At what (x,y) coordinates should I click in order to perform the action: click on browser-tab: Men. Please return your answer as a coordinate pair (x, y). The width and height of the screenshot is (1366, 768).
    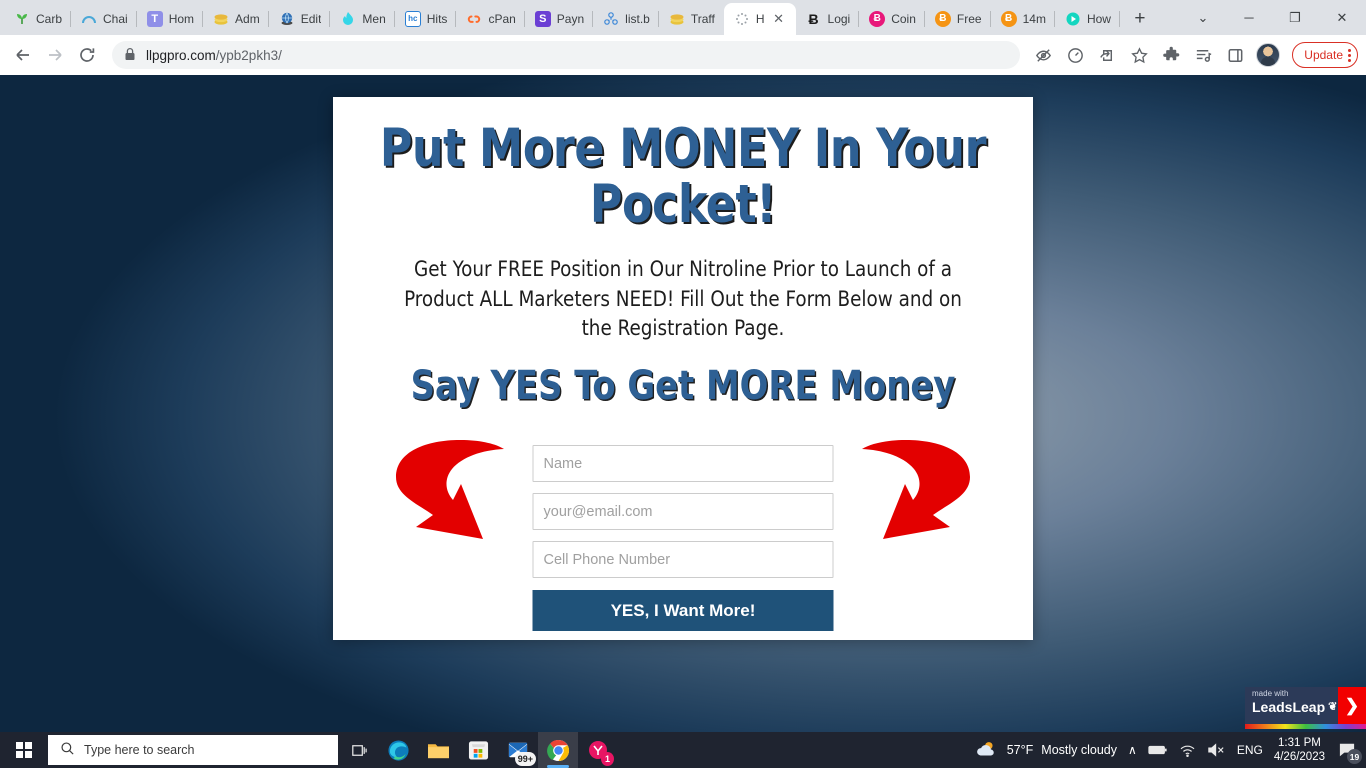
    Looking at the image, I should click on (363, 19).